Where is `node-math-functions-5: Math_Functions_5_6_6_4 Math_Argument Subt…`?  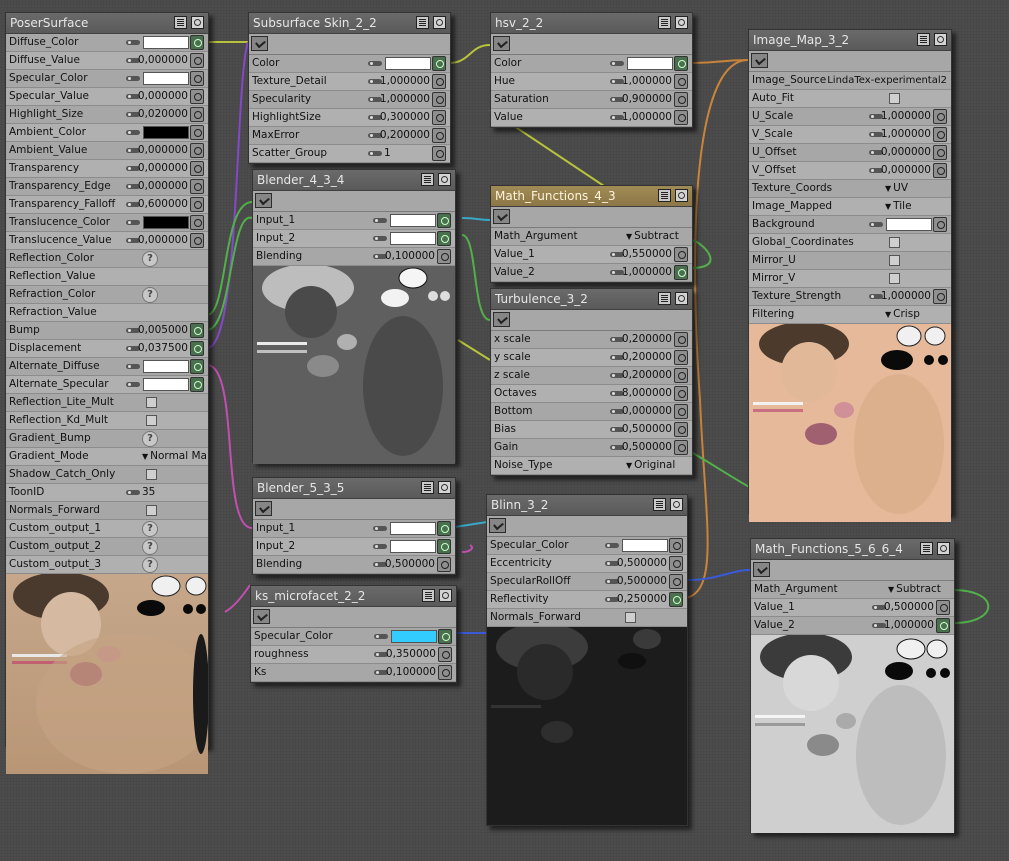 node-math-functions-5: Math_Functions_5_6_6_4 Math_Argument Subt… is located at coordinates (852, 685).